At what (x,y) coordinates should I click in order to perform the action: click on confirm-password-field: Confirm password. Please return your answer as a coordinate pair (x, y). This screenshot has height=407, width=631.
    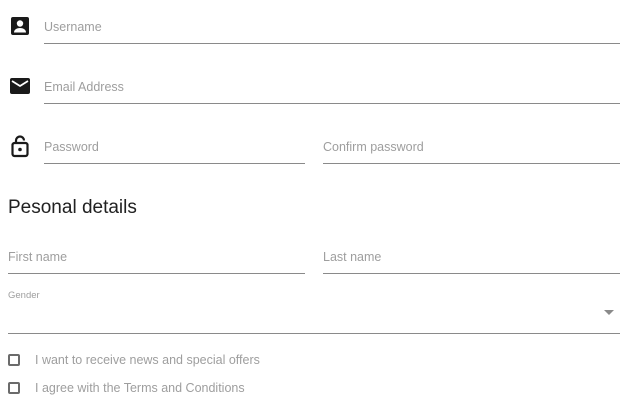
    Looking at the image, I should click on (471, 144).